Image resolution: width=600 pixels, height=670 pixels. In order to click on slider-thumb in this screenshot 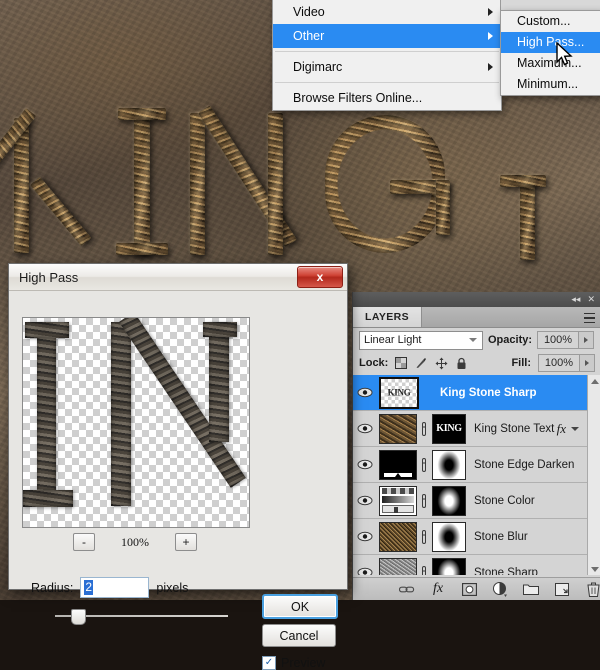, I will do `click(78, 617)`.